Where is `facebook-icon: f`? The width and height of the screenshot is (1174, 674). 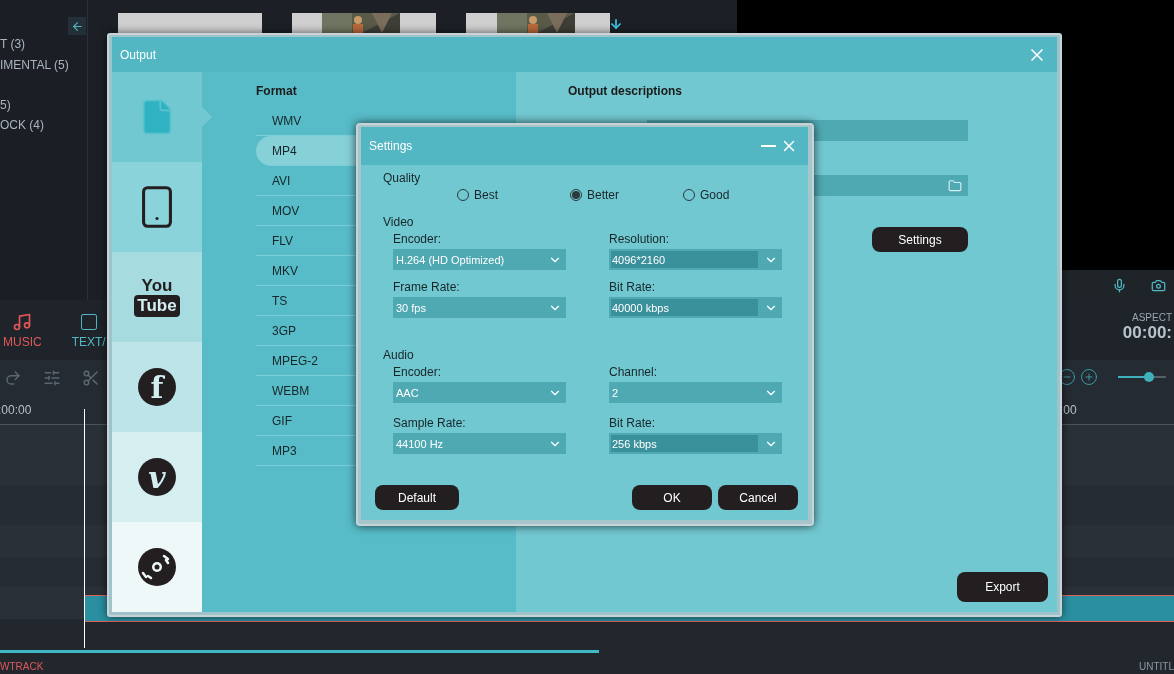 facebook-icon: f is located at coordinates (157, 387).